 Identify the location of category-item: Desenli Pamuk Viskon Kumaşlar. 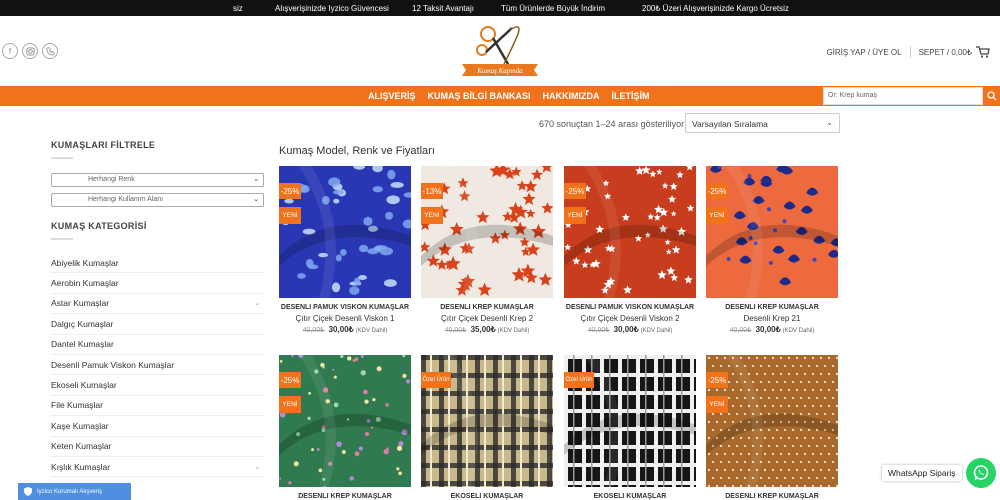
(157, 365).